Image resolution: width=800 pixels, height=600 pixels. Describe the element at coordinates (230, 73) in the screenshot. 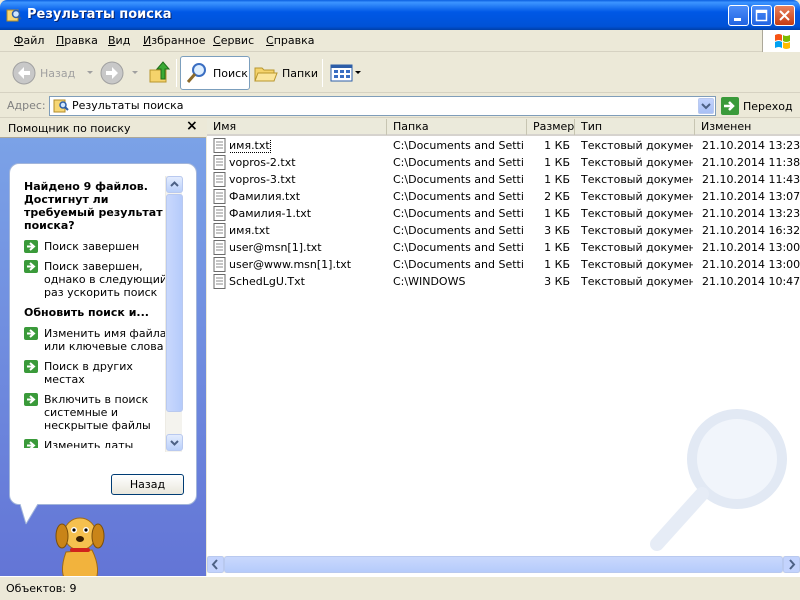

I see `search-label: Поиск` at that location.